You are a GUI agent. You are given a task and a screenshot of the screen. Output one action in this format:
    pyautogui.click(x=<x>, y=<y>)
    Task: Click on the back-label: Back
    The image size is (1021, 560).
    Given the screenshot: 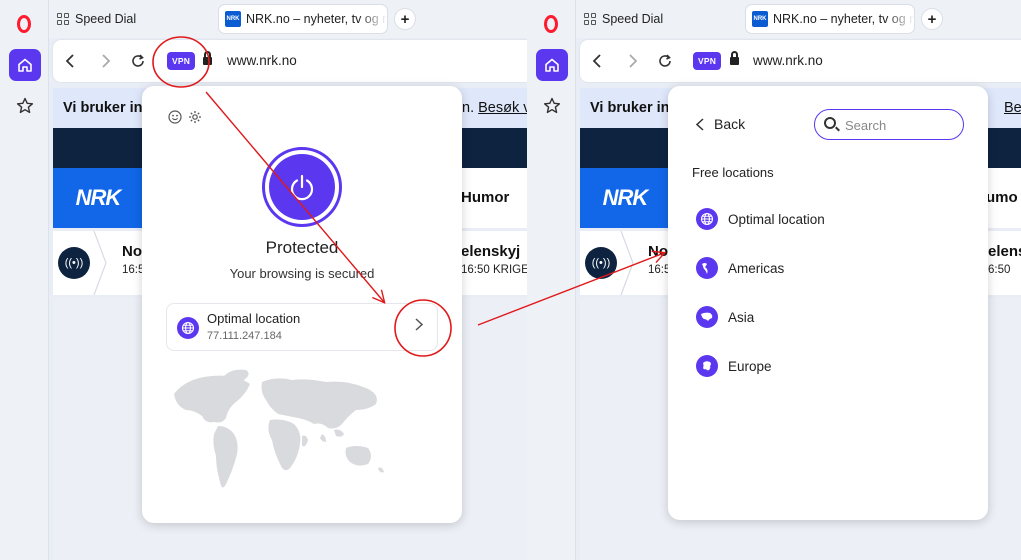 What is the action you would take?
    pyautogui.click(x=730, y=124)
    